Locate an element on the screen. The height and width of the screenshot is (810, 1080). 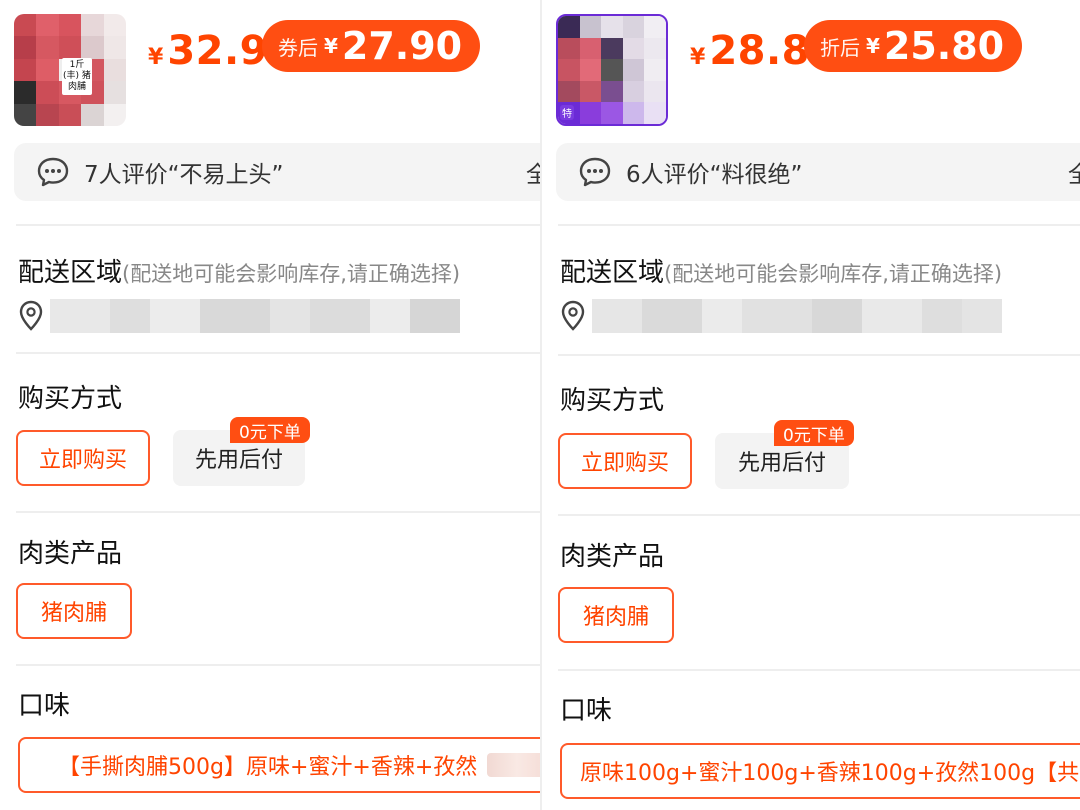
thumbnail-label: 1斤 (丰) 猪肉脯 is located at coordinates (77, 76).